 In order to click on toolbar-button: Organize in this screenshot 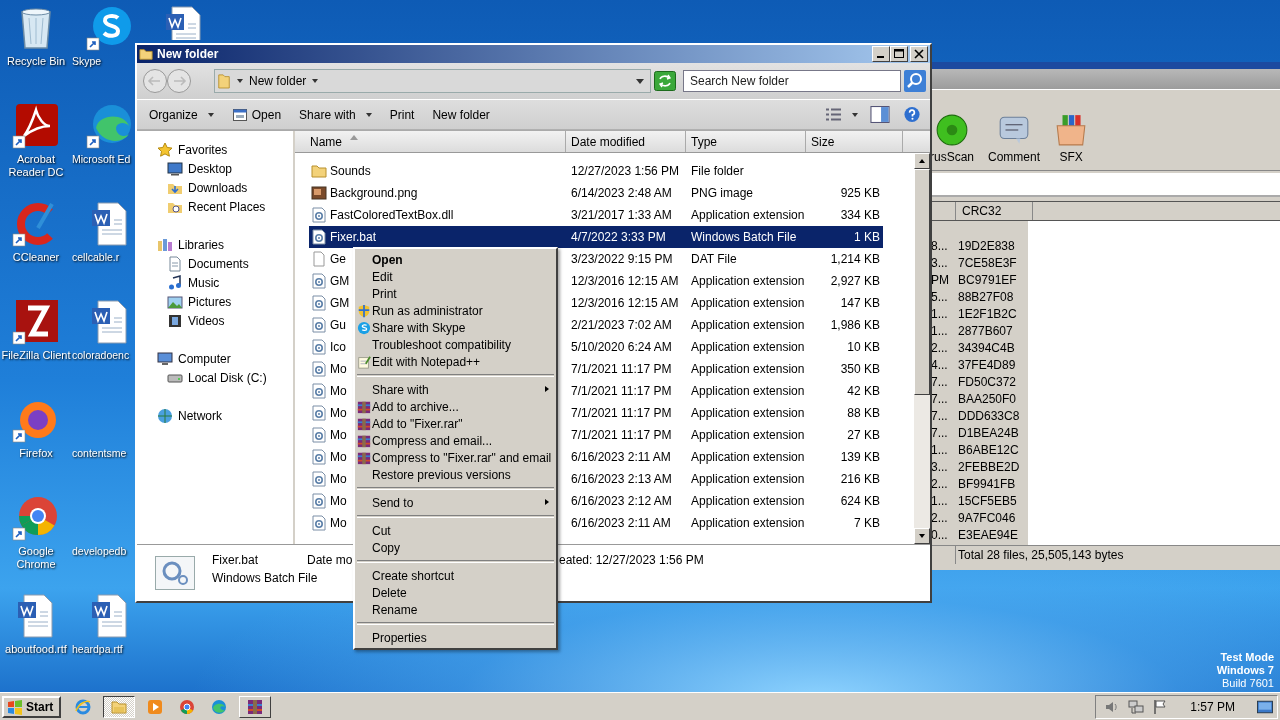, I will do `click(181, 114)`.